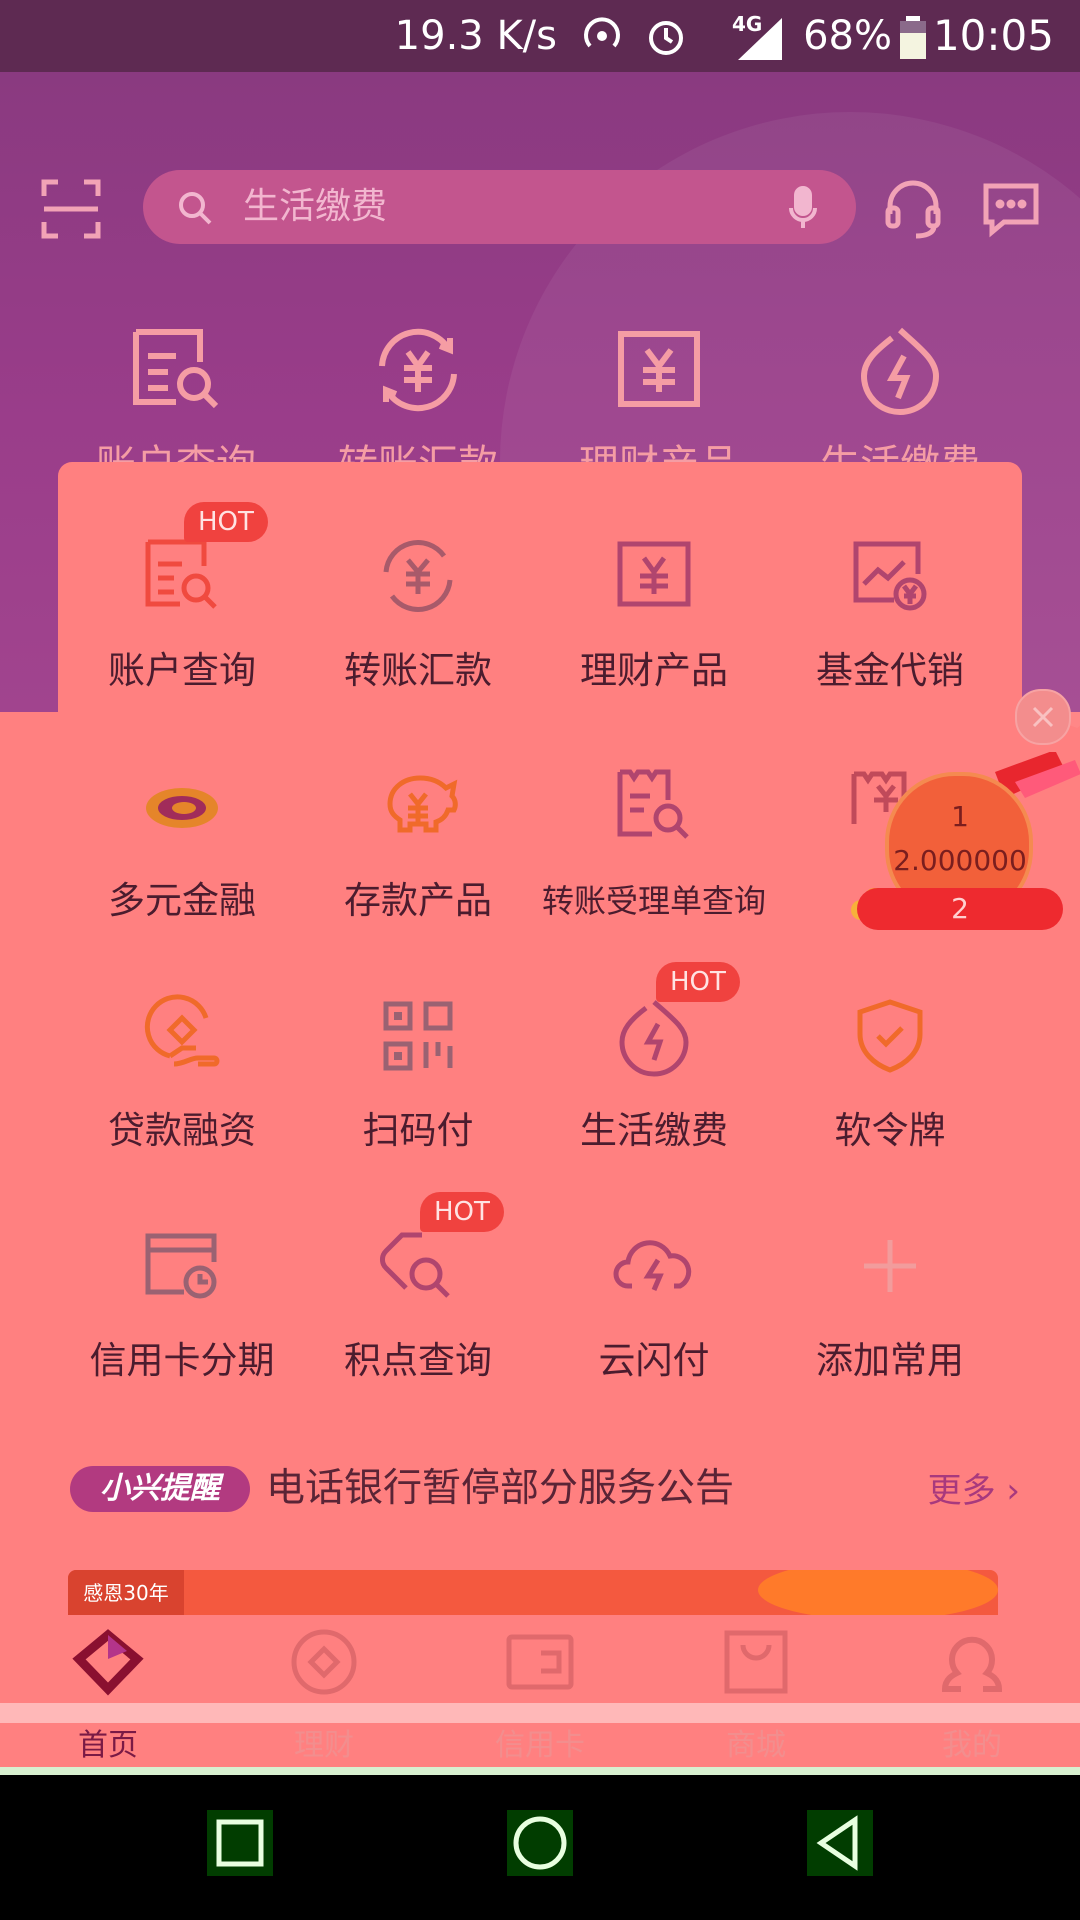 This screenshot has height=1920, width=1080. What do you see at coordinates (890, 1331) in the screenshot?
I see `grid-item-add-favorite: 添加常用` at bounding box center [890, 1331].